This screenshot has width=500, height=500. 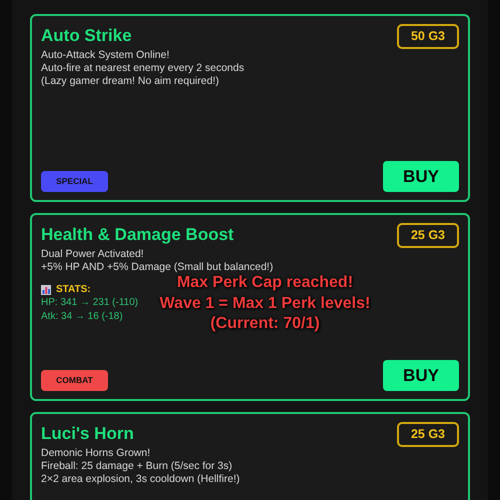 I want to click on stat-line: HP: 341 → 231 (-110), so click(x=89, y=303).